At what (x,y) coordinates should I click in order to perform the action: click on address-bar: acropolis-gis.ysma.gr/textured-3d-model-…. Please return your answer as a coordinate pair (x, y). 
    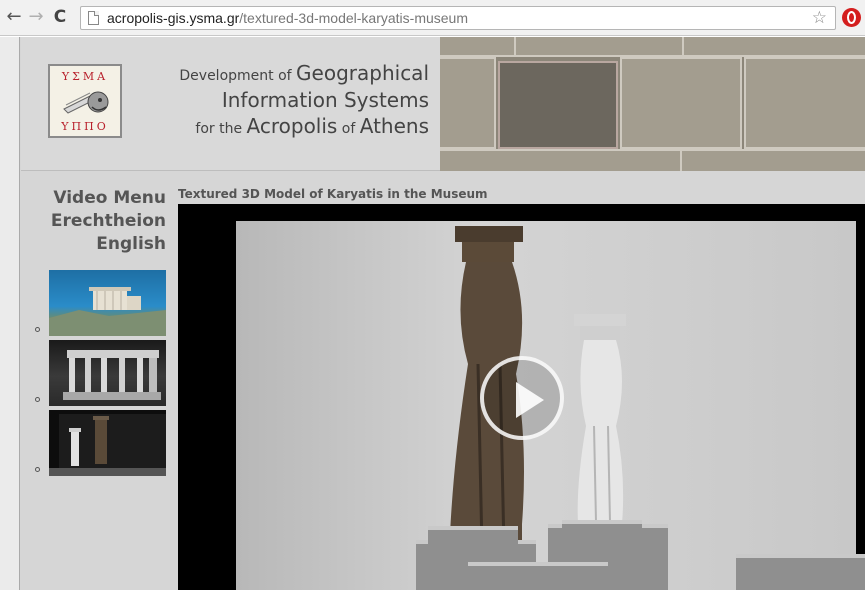
    Looking at the image, I should click on (458, 18).